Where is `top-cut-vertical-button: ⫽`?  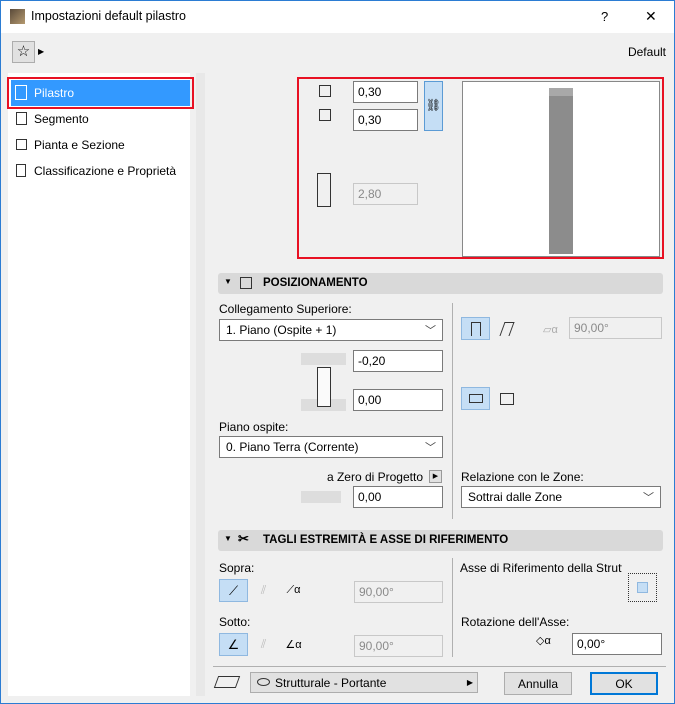 top-cut-vertical-button: ⫽ is located at coordinates (263, 590).